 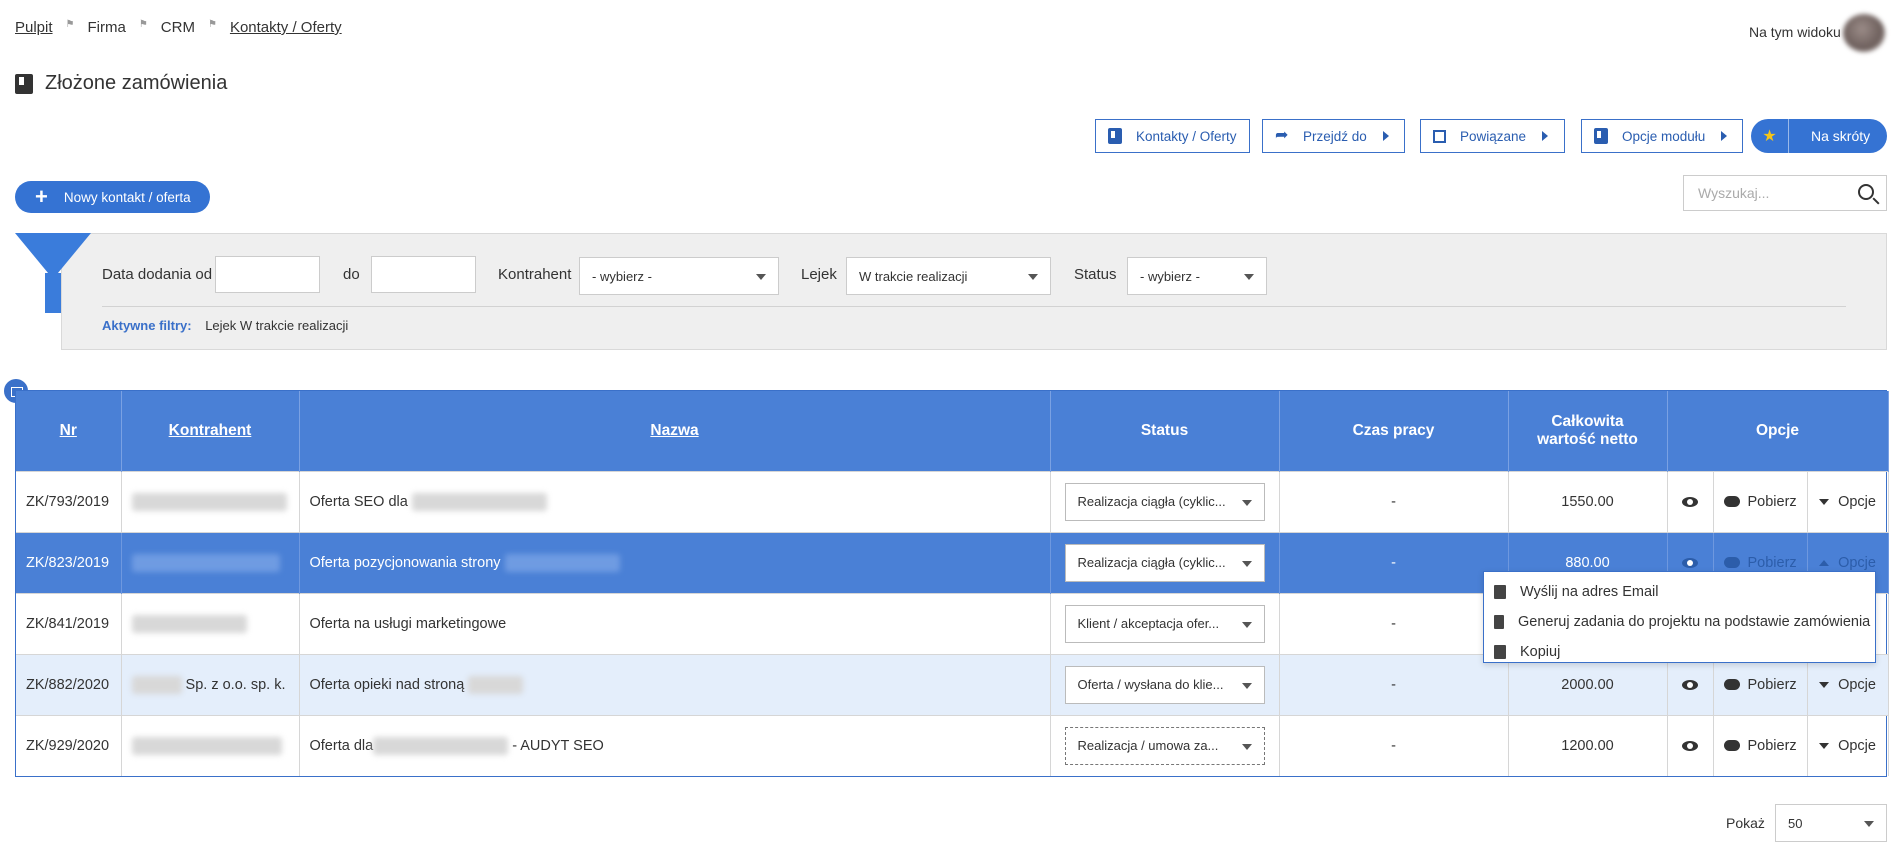 I want to click on contacts-offers-label: Kontakty / Oferty, so click(x=1186, y=136).